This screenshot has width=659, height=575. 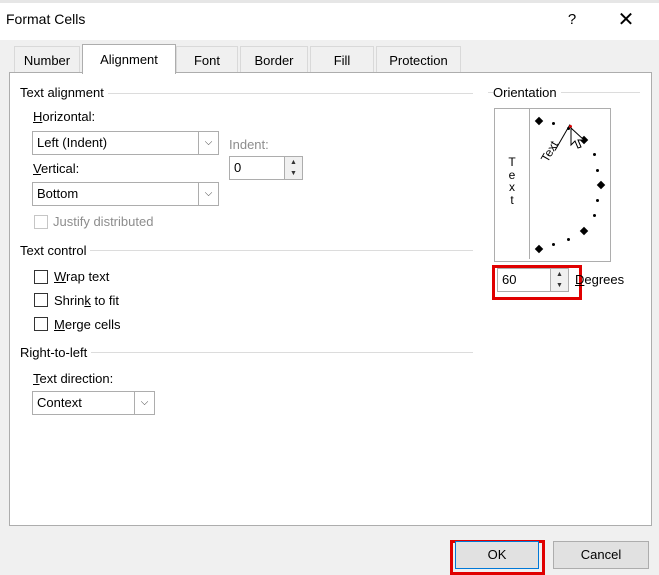 I want to click on justify-distributed-label: Justify distributed, so click(x=103, y=221).